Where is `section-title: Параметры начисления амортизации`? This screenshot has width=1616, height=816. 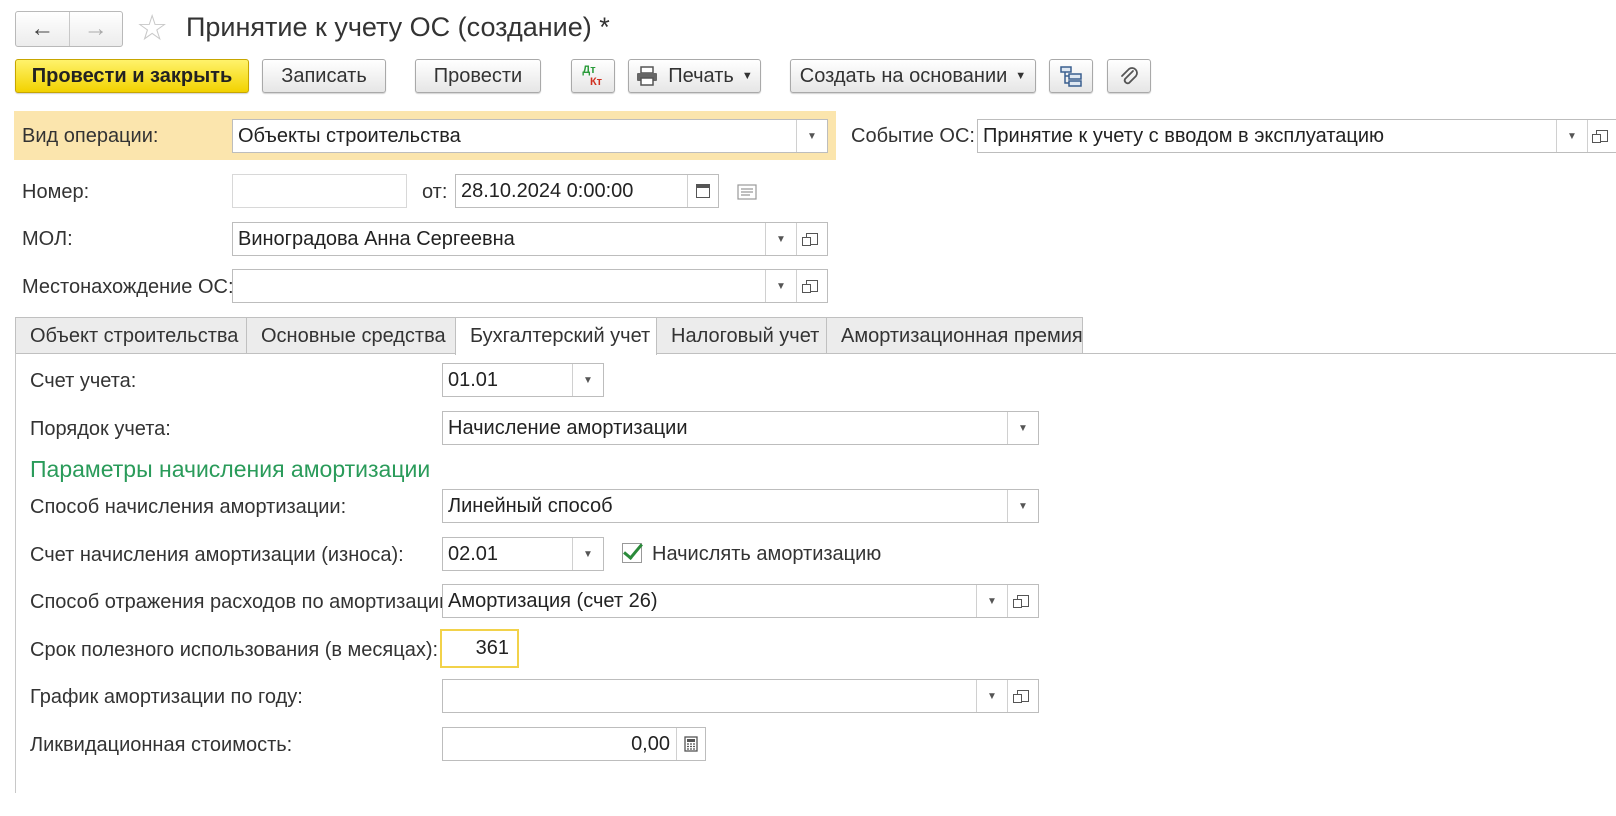 section-title: Параметры начисления амортизации is located at coordinates (230, 469).